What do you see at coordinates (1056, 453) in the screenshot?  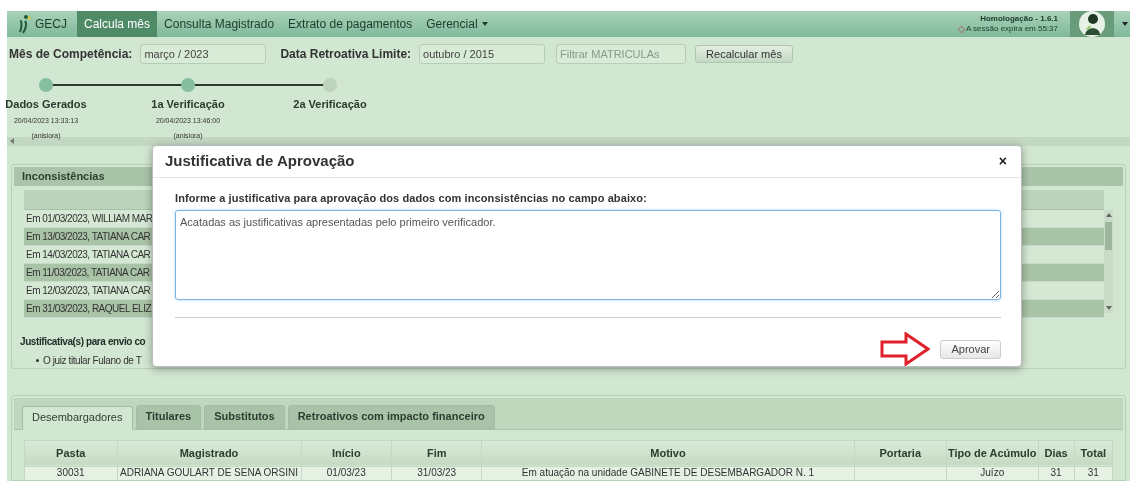 I see `column-header: Dias` at bounding box center [1056, 453].